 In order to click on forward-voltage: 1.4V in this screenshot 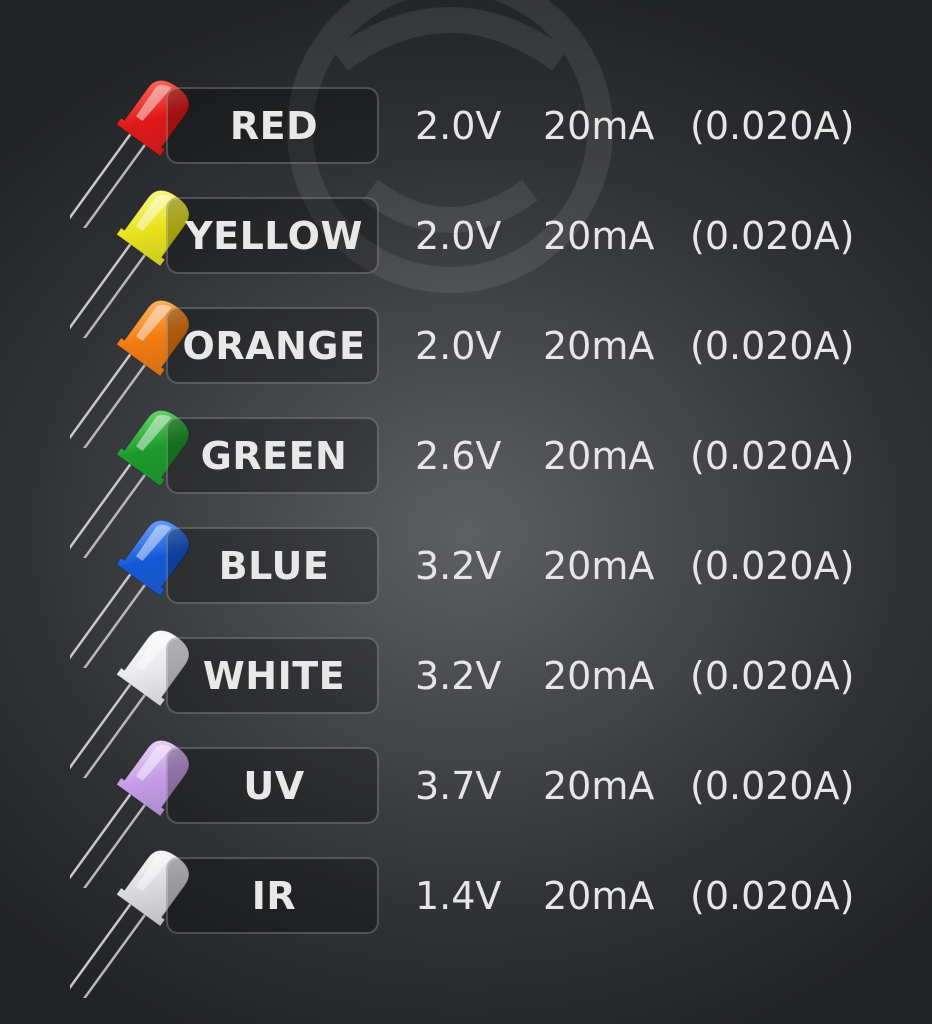, I will do `click(458, 895)`.